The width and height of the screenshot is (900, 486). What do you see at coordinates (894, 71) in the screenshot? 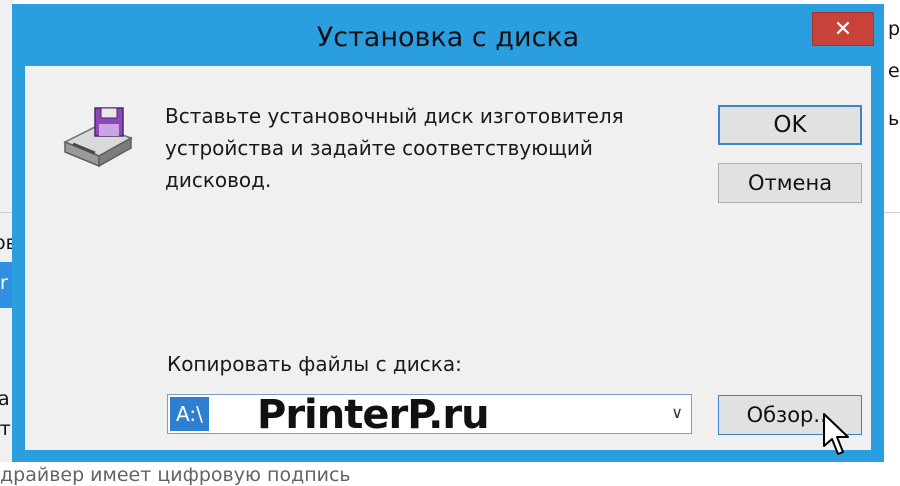
I see `background-text: e` at bounding box center [894, 71].